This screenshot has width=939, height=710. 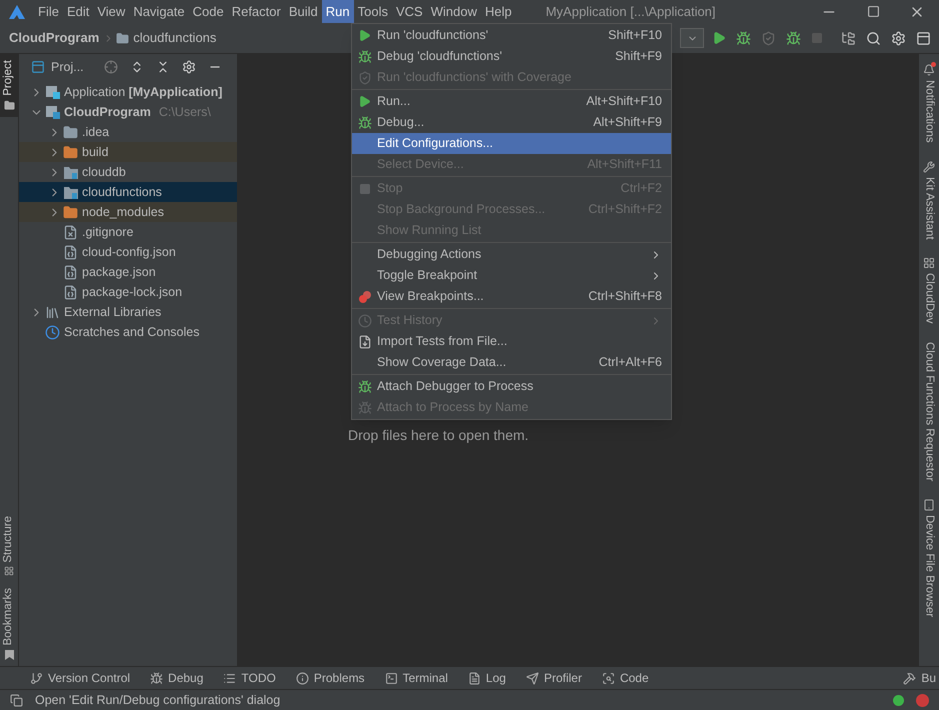 What do you see at coordinates (929, 70) in the screenshot?
I see `bell-icon` at bounding box center [929, 70].